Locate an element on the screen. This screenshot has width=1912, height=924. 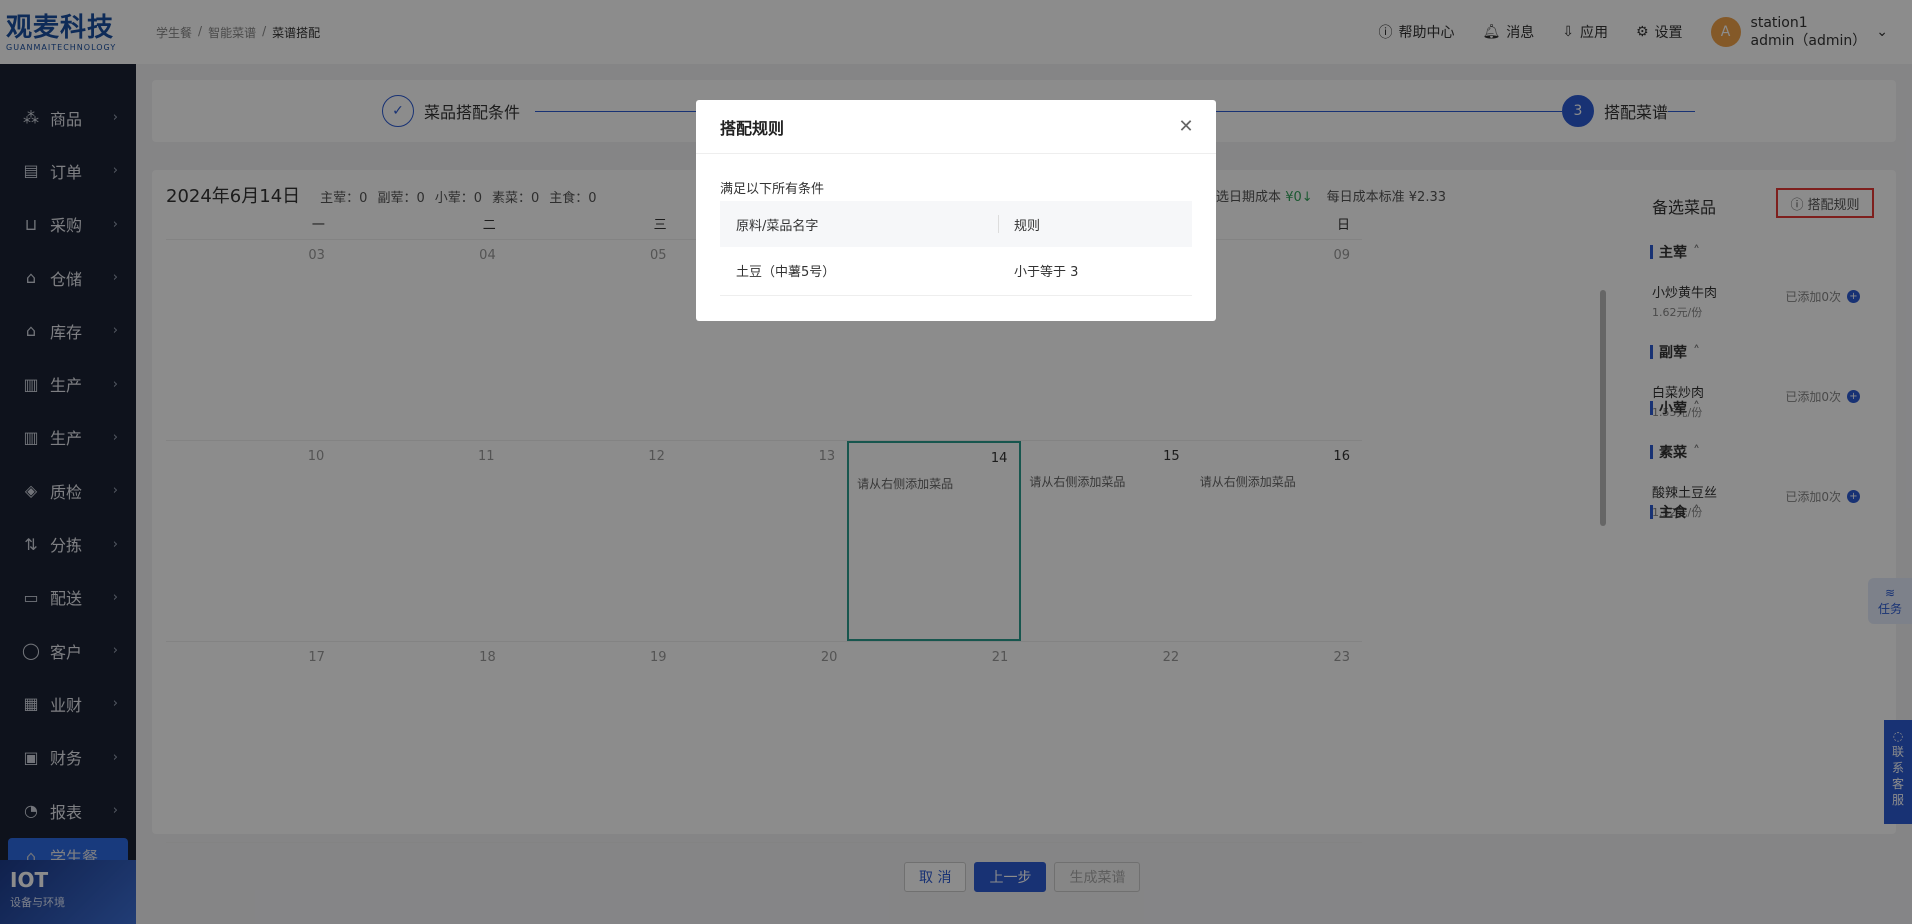
table-row: 土豆（中薯5号） 小于等于 3 is located at coordinates (956, 271).